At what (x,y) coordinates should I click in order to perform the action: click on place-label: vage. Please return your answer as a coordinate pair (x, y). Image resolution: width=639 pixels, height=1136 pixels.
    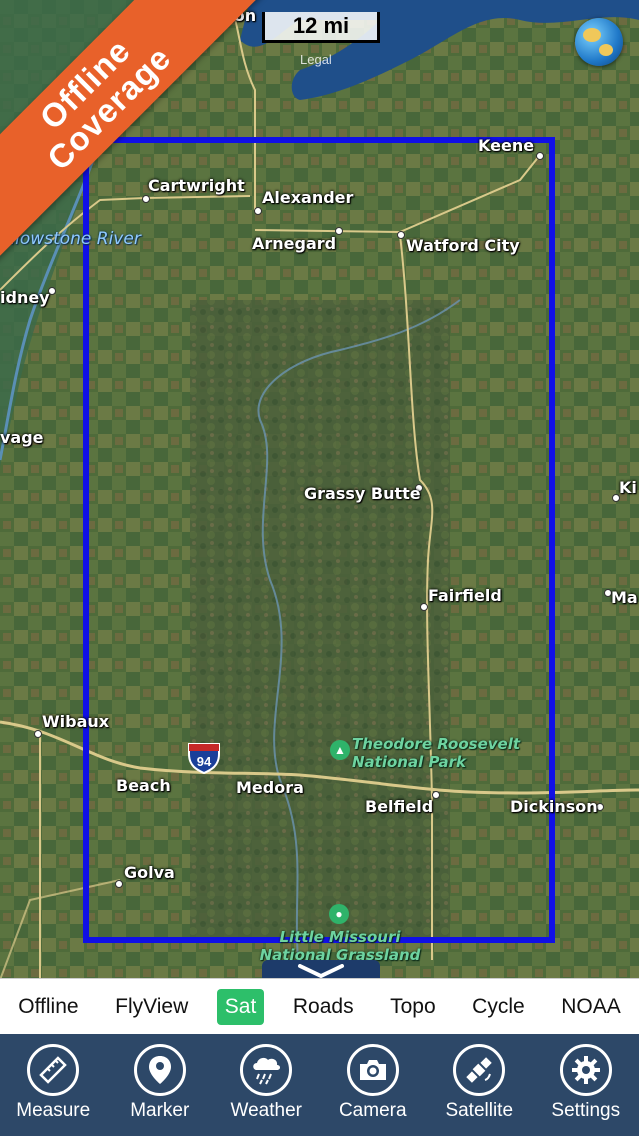
    Looking at the image, I should click on (22, 437).